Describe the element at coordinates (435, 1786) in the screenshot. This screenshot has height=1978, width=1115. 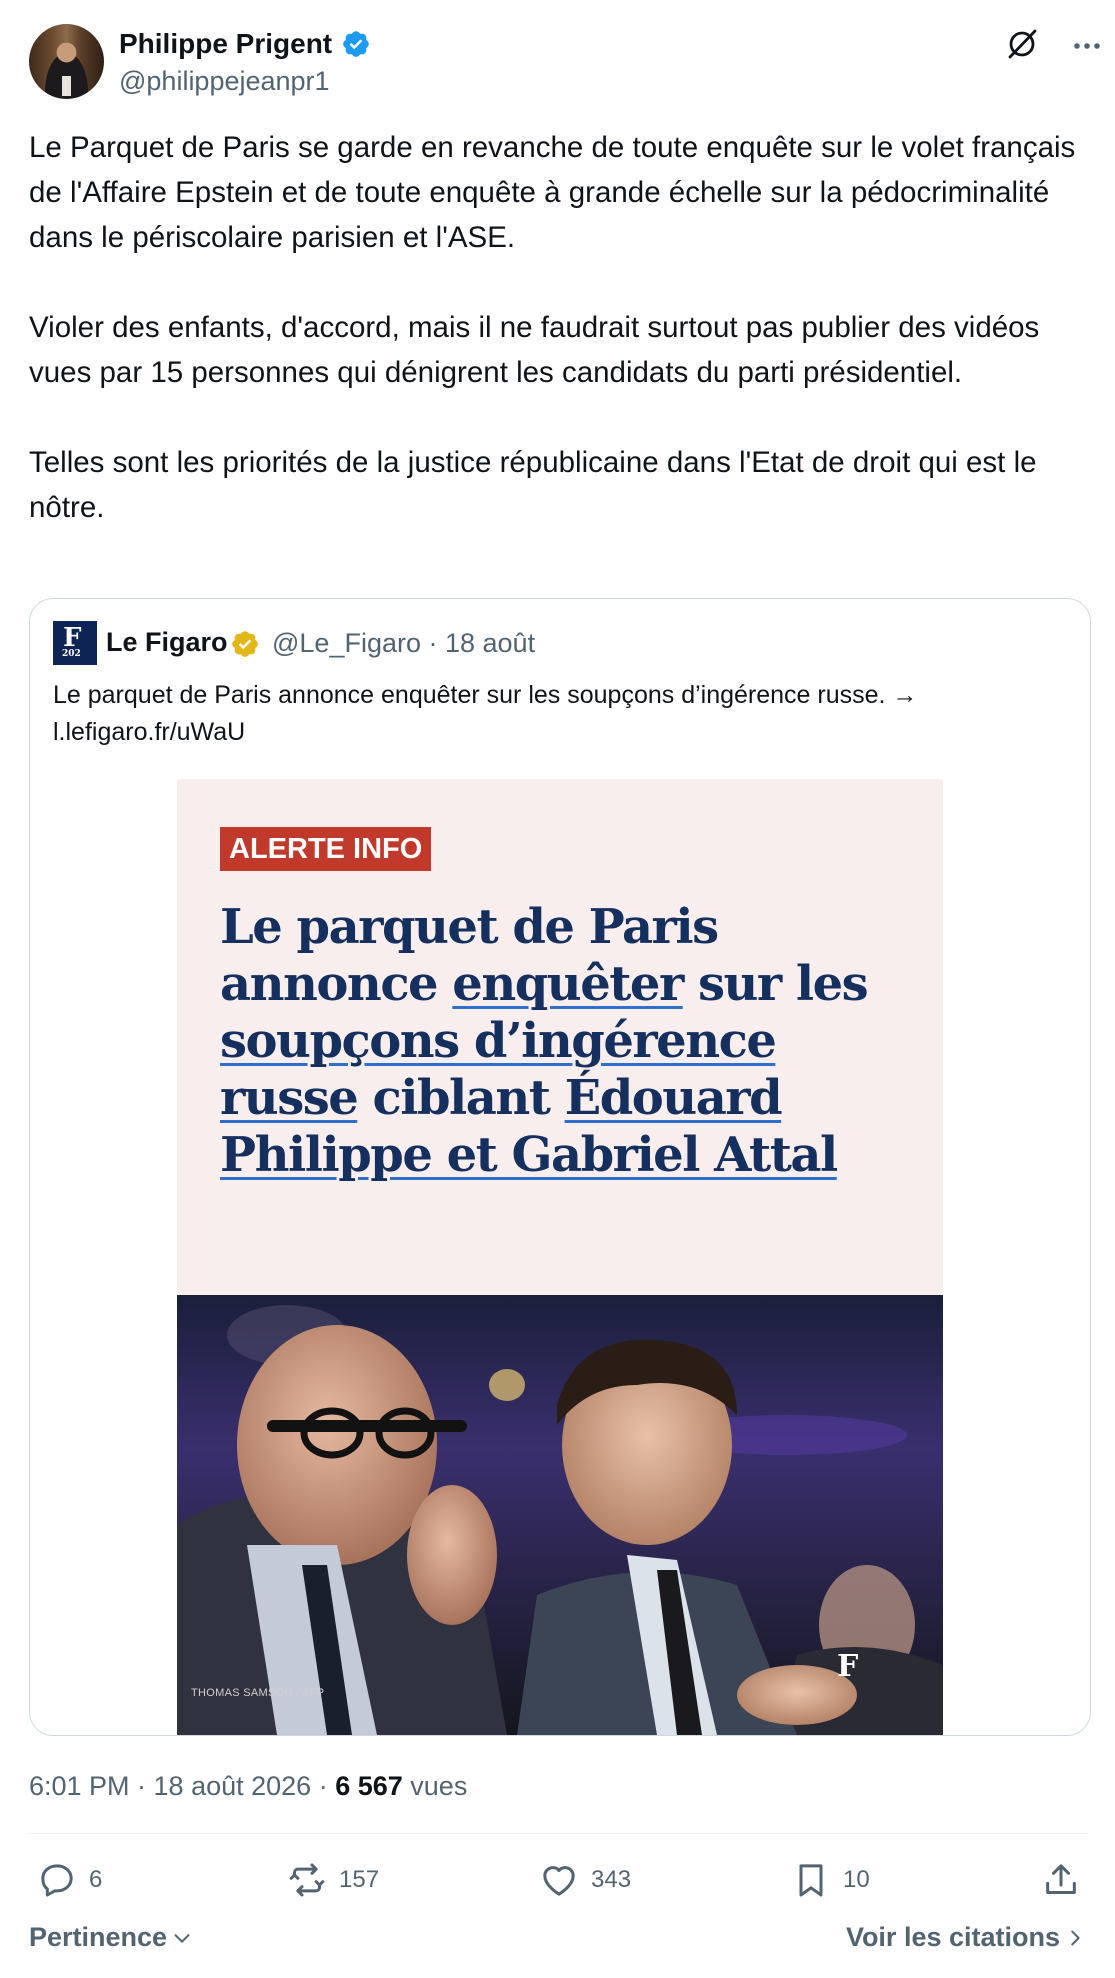
I see `views-label: vues` at that location.